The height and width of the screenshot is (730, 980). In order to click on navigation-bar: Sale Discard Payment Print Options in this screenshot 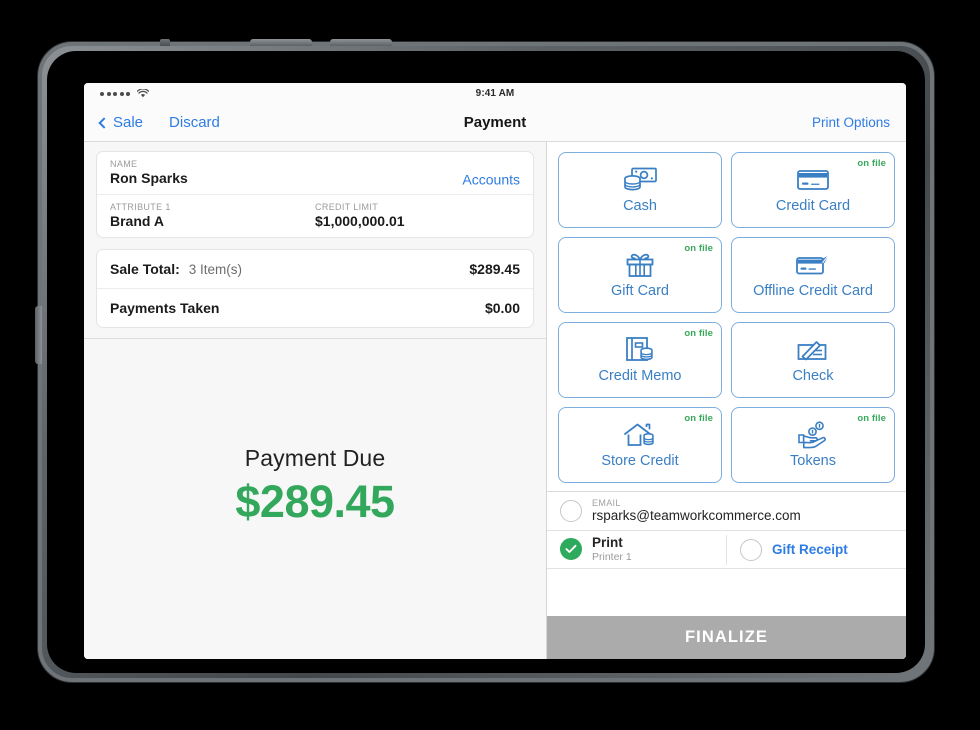, I will do `click(495, 123)`.